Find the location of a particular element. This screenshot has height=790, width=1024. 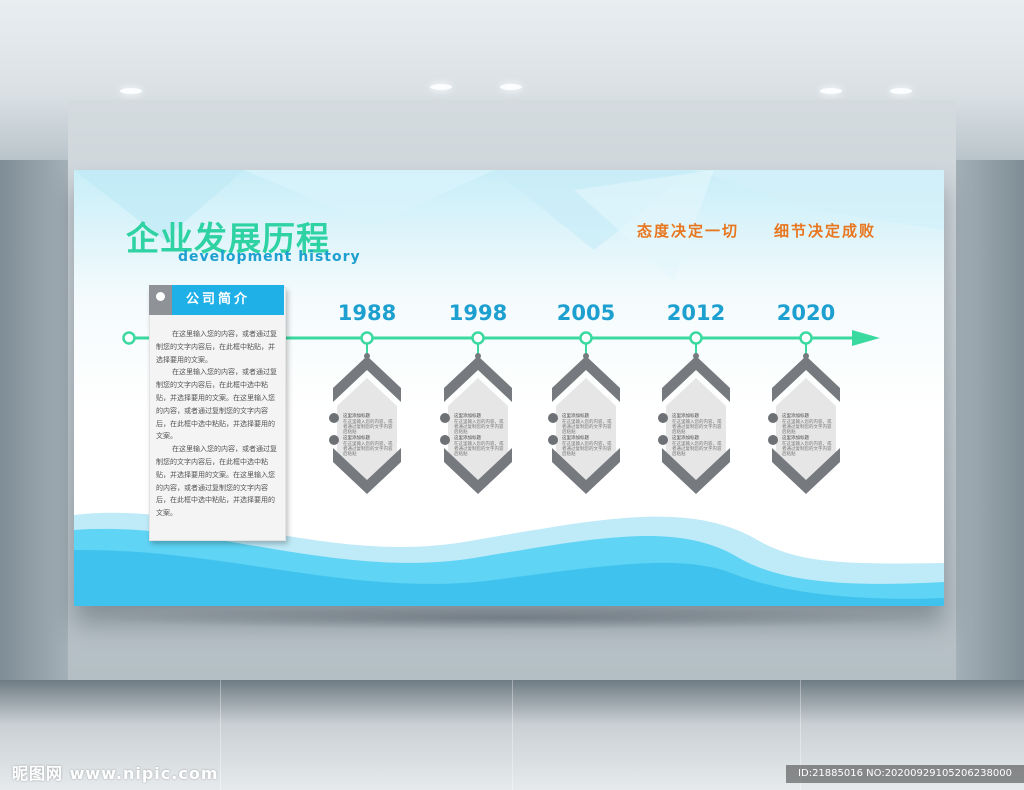

page-subtitle: development history is located at coordinates (269, 257).